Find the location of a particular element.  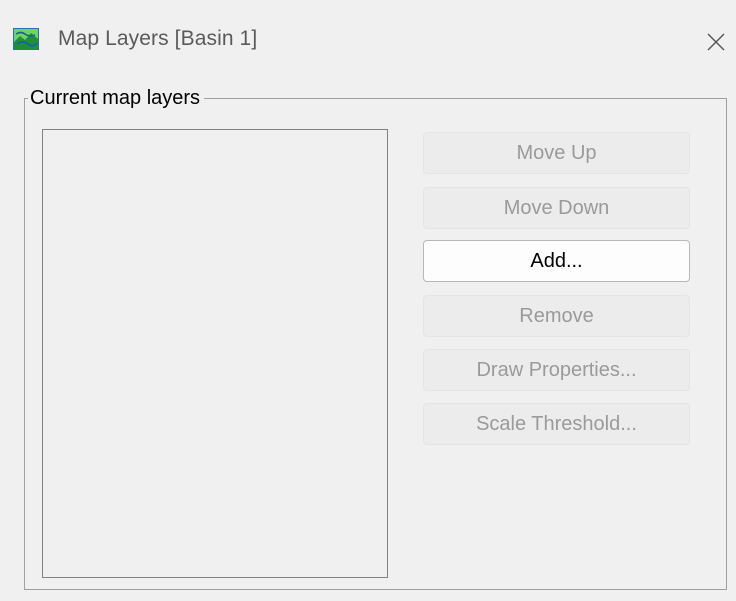

map-icon is located at coordinates (26, 39).